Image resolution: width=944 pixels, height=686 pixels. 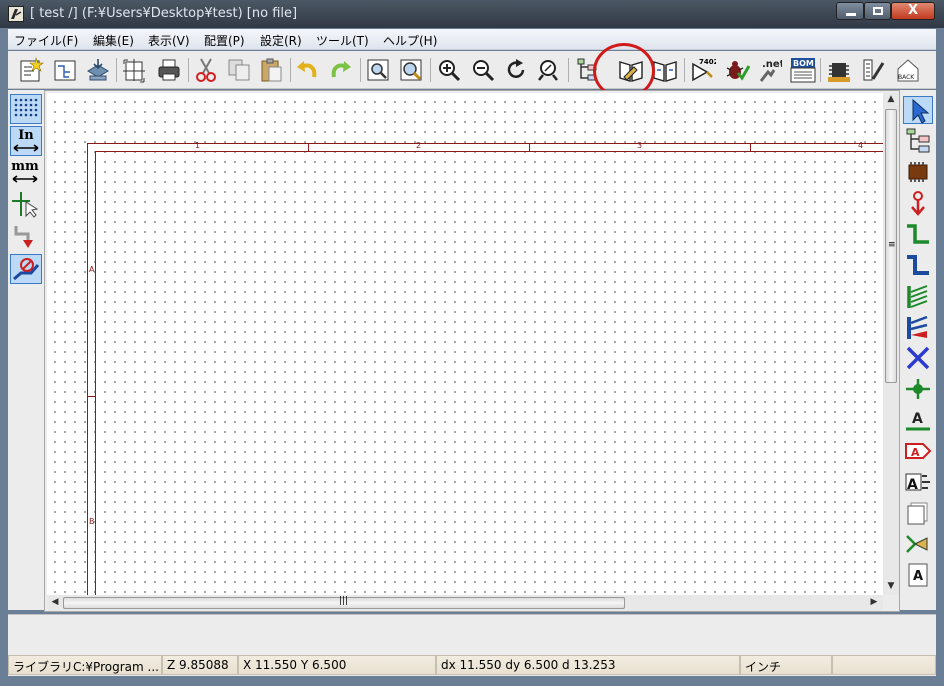 I want to click on text-tool-icon: A, so click(x=918, y=575).